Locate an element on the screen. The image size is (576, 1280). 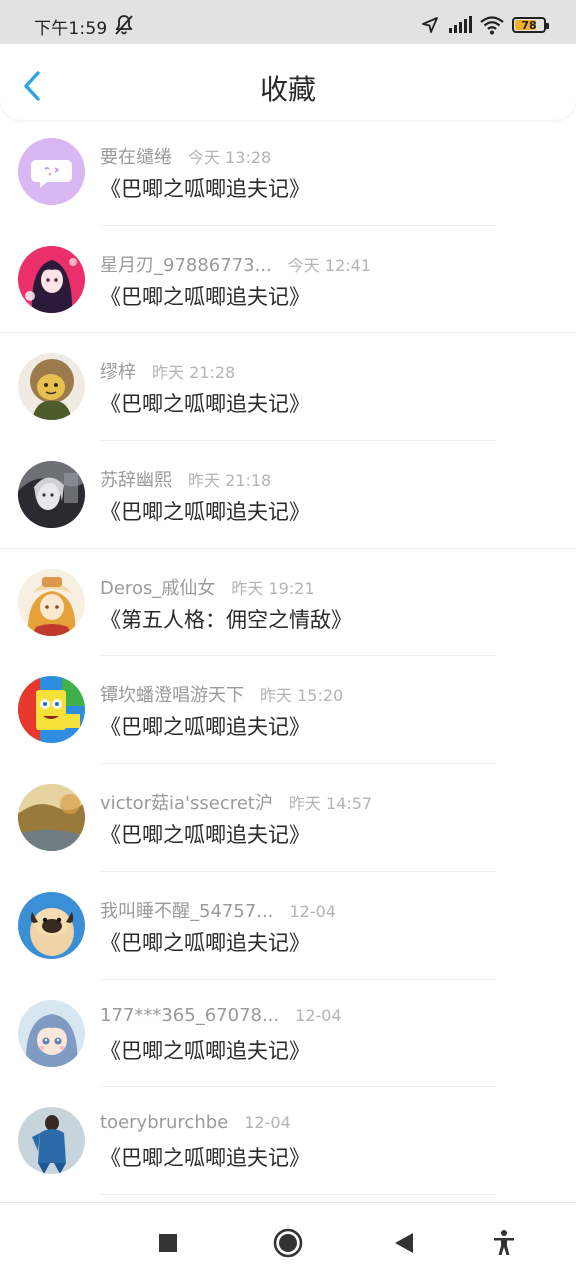
user-name: 缪梓 is located at coordinates (118, 371).